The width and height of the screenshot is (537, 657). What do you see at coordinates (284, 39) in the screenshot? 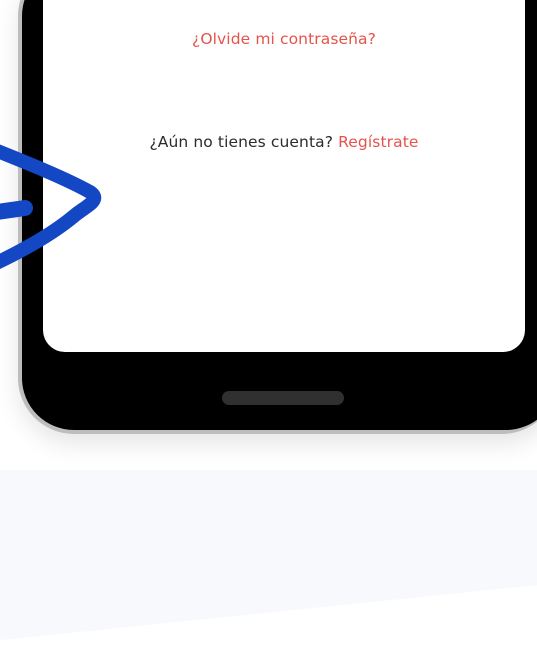
I see `forgot-password-link: ¿Olvide mi contraseña?` at bounding box center [284, 39].